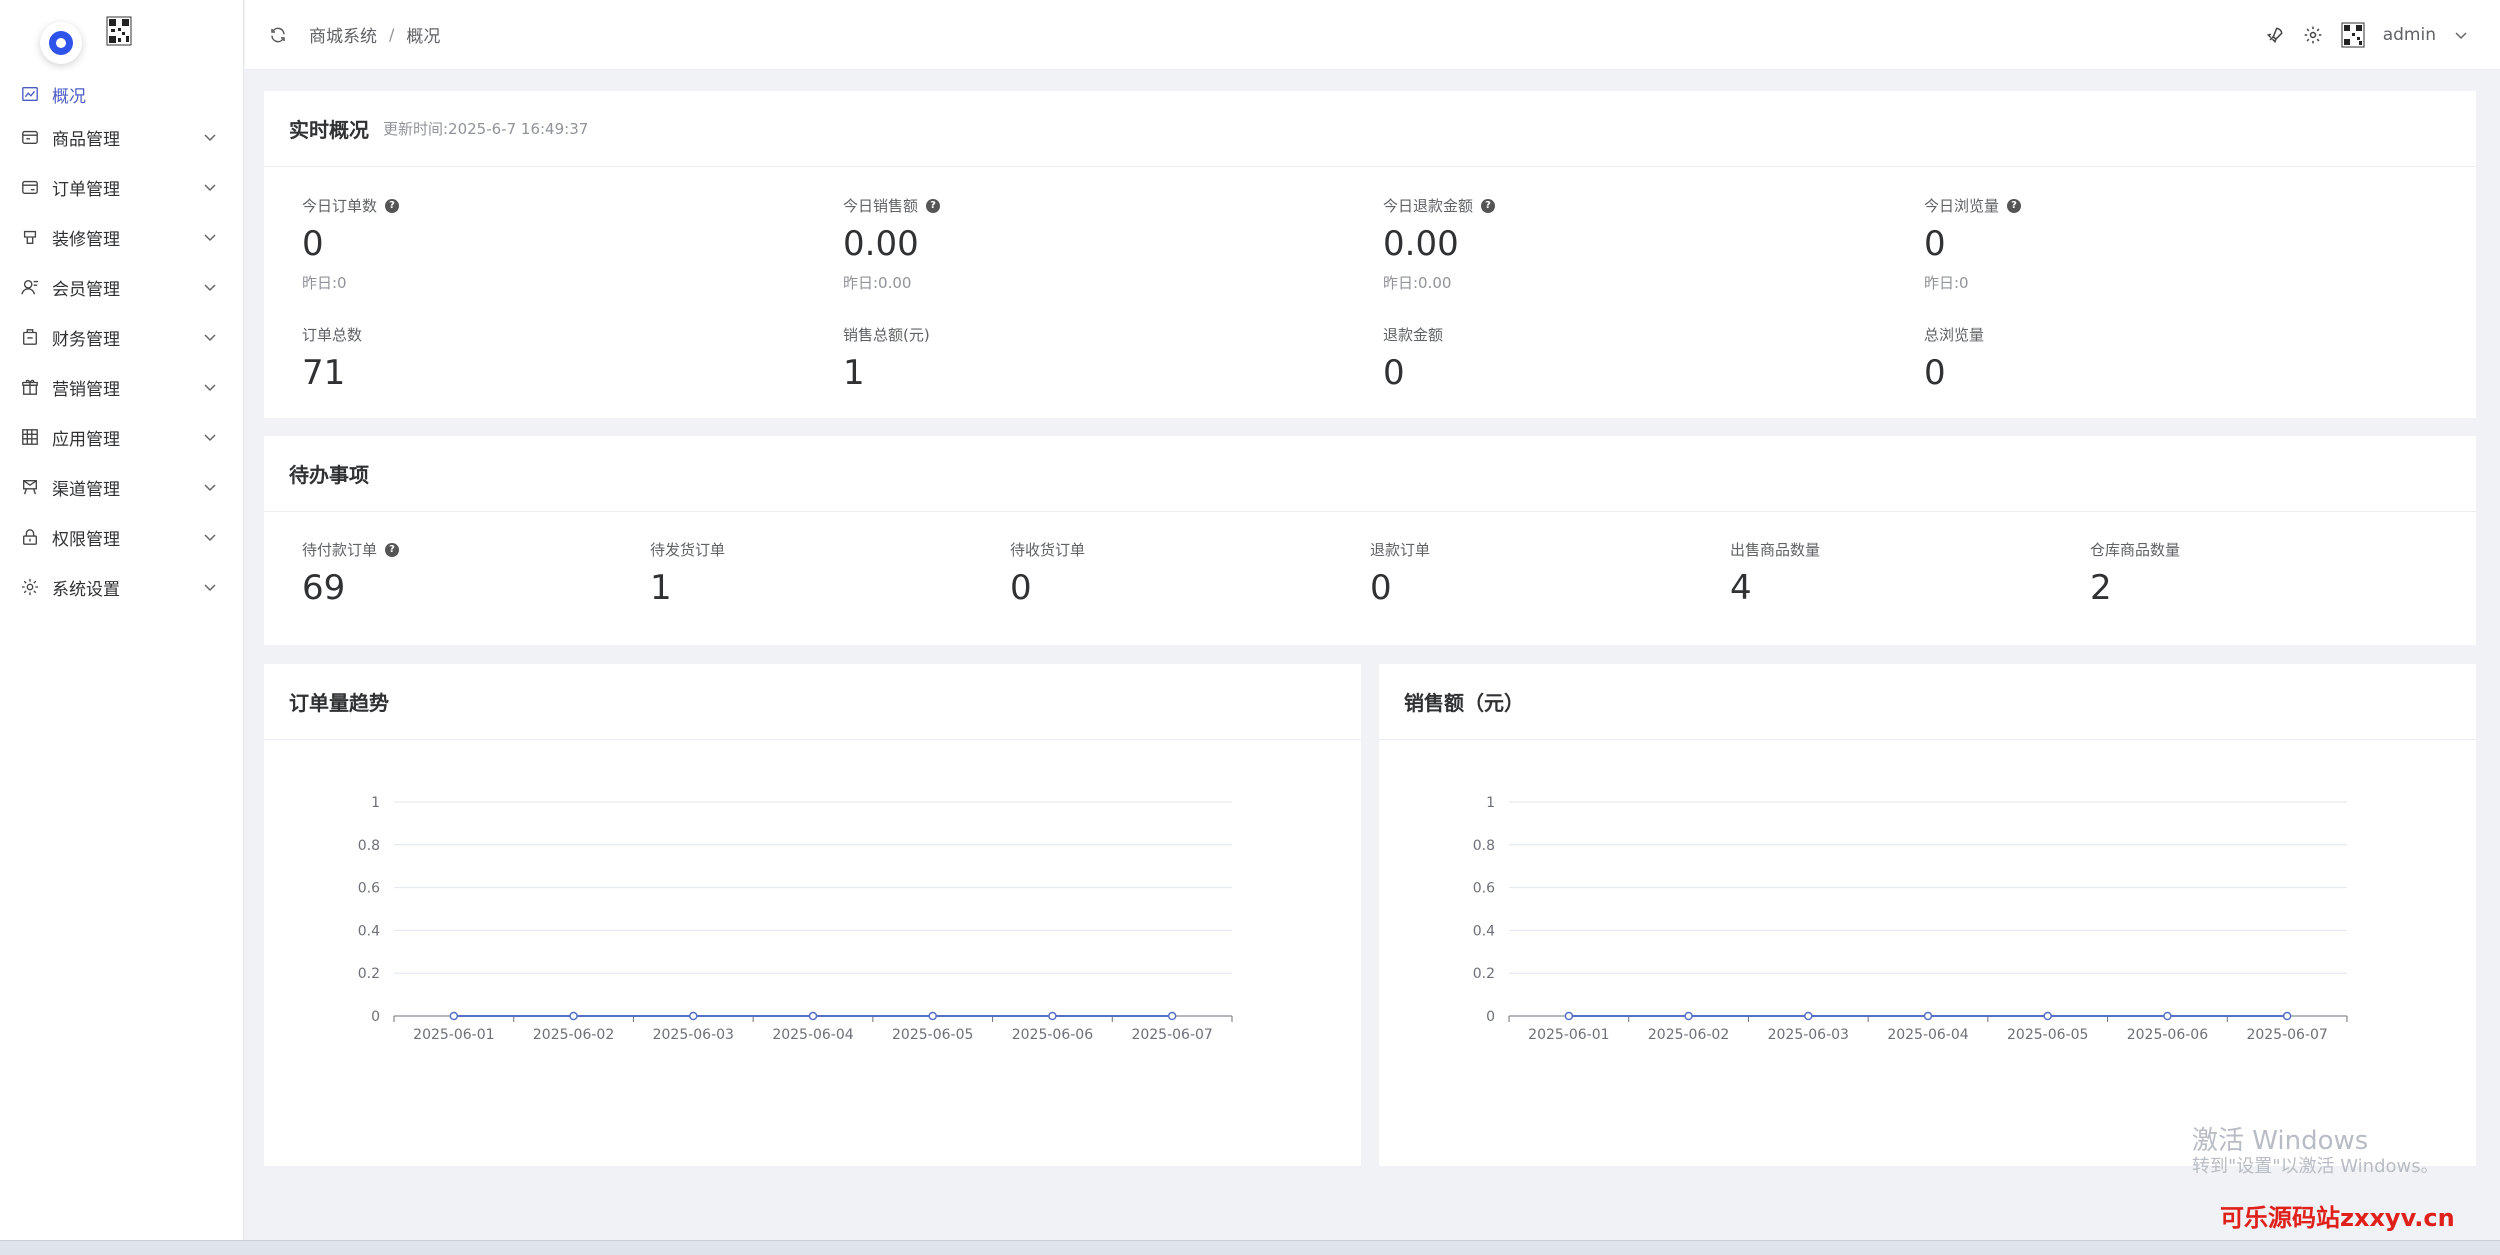  What do you see at coordinates (121, 437) in the screenshot?
I see `sidebar-item-7: 应用管理` at bounding box center [121, 437].